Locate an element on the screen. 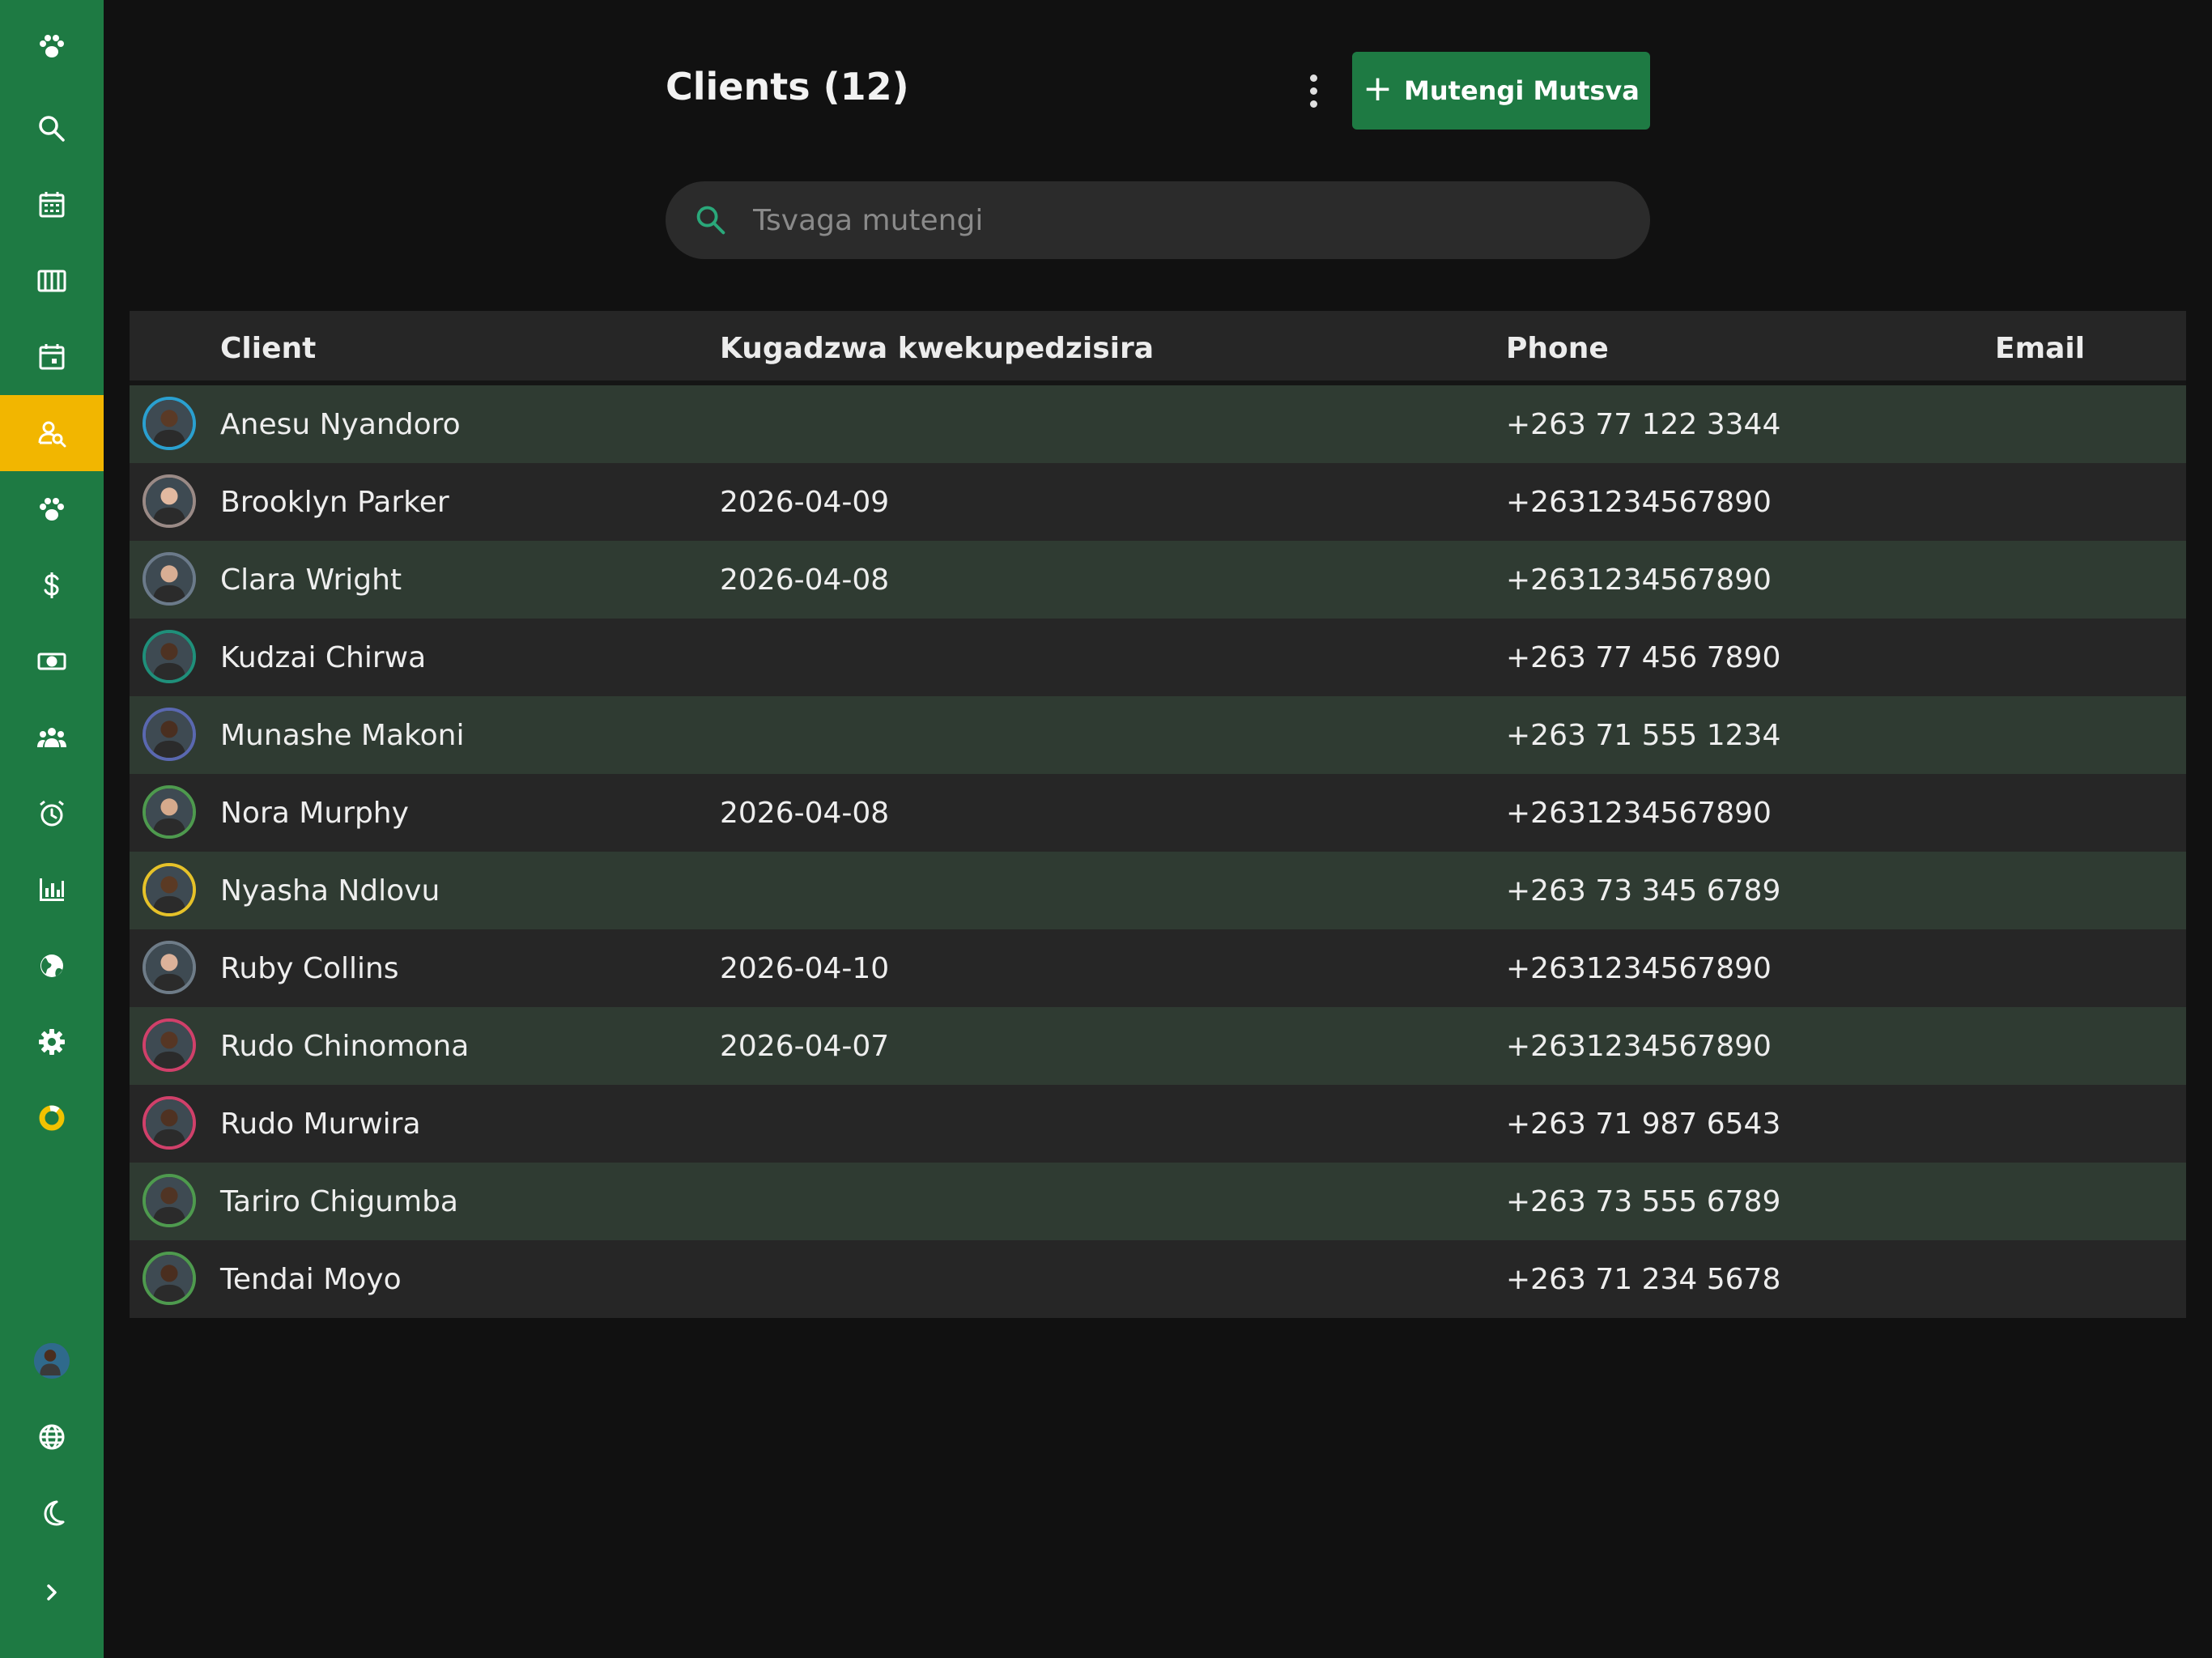 The image size is (2212, 1658). table-row: Munashe Makoni +263 71 555 1234 is located at coordinates (1158, 735).